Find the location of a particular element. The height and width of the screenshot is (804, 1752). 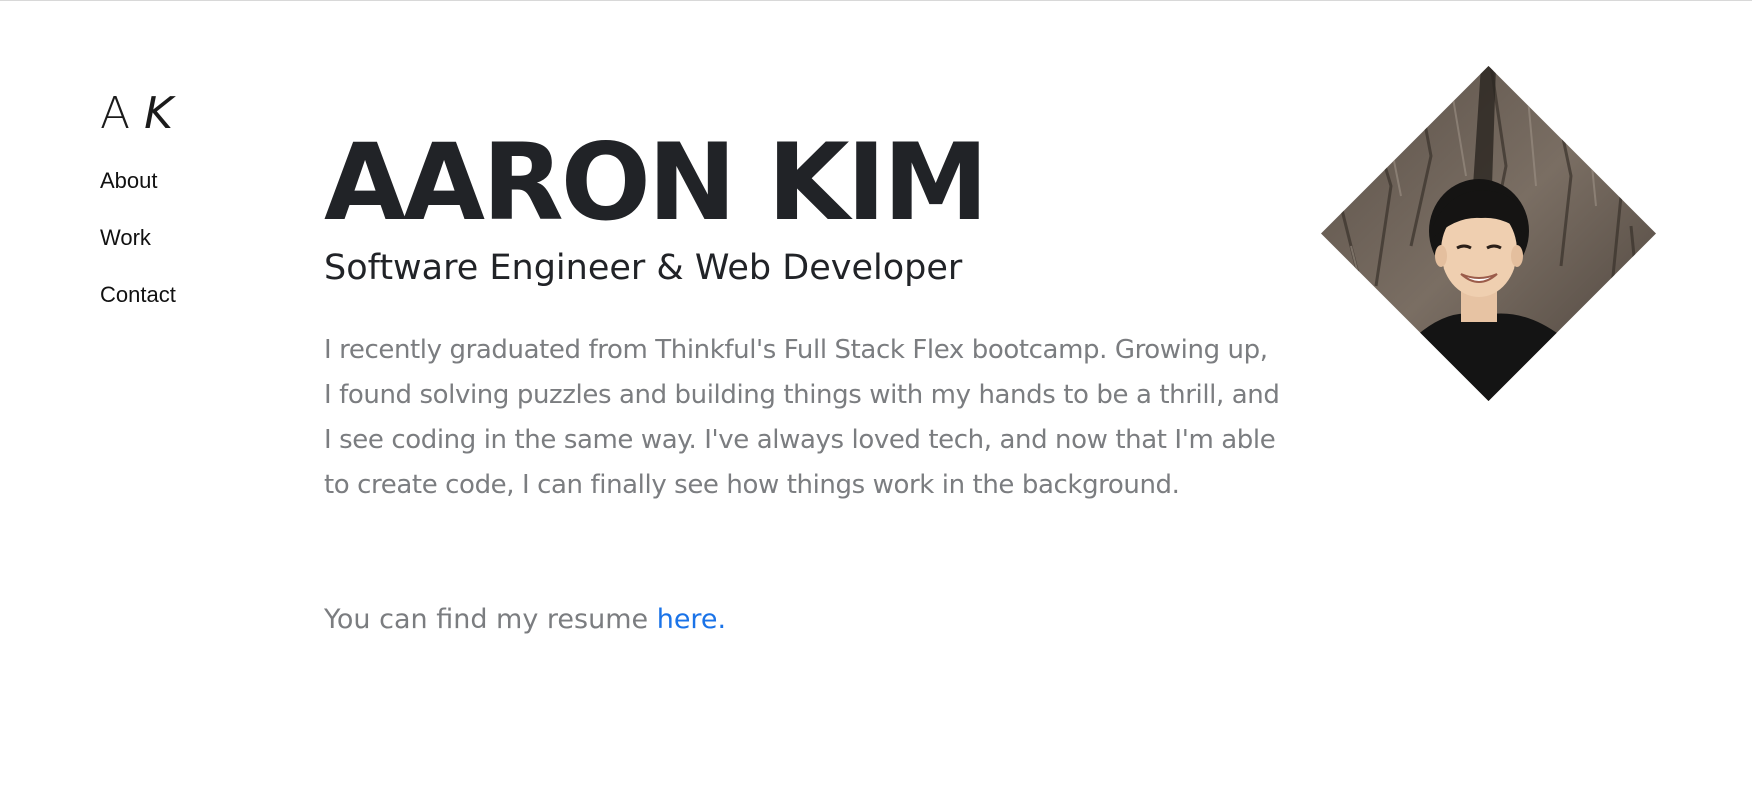

nav-menu: About Work Contact is located at coordinates (180, 238).